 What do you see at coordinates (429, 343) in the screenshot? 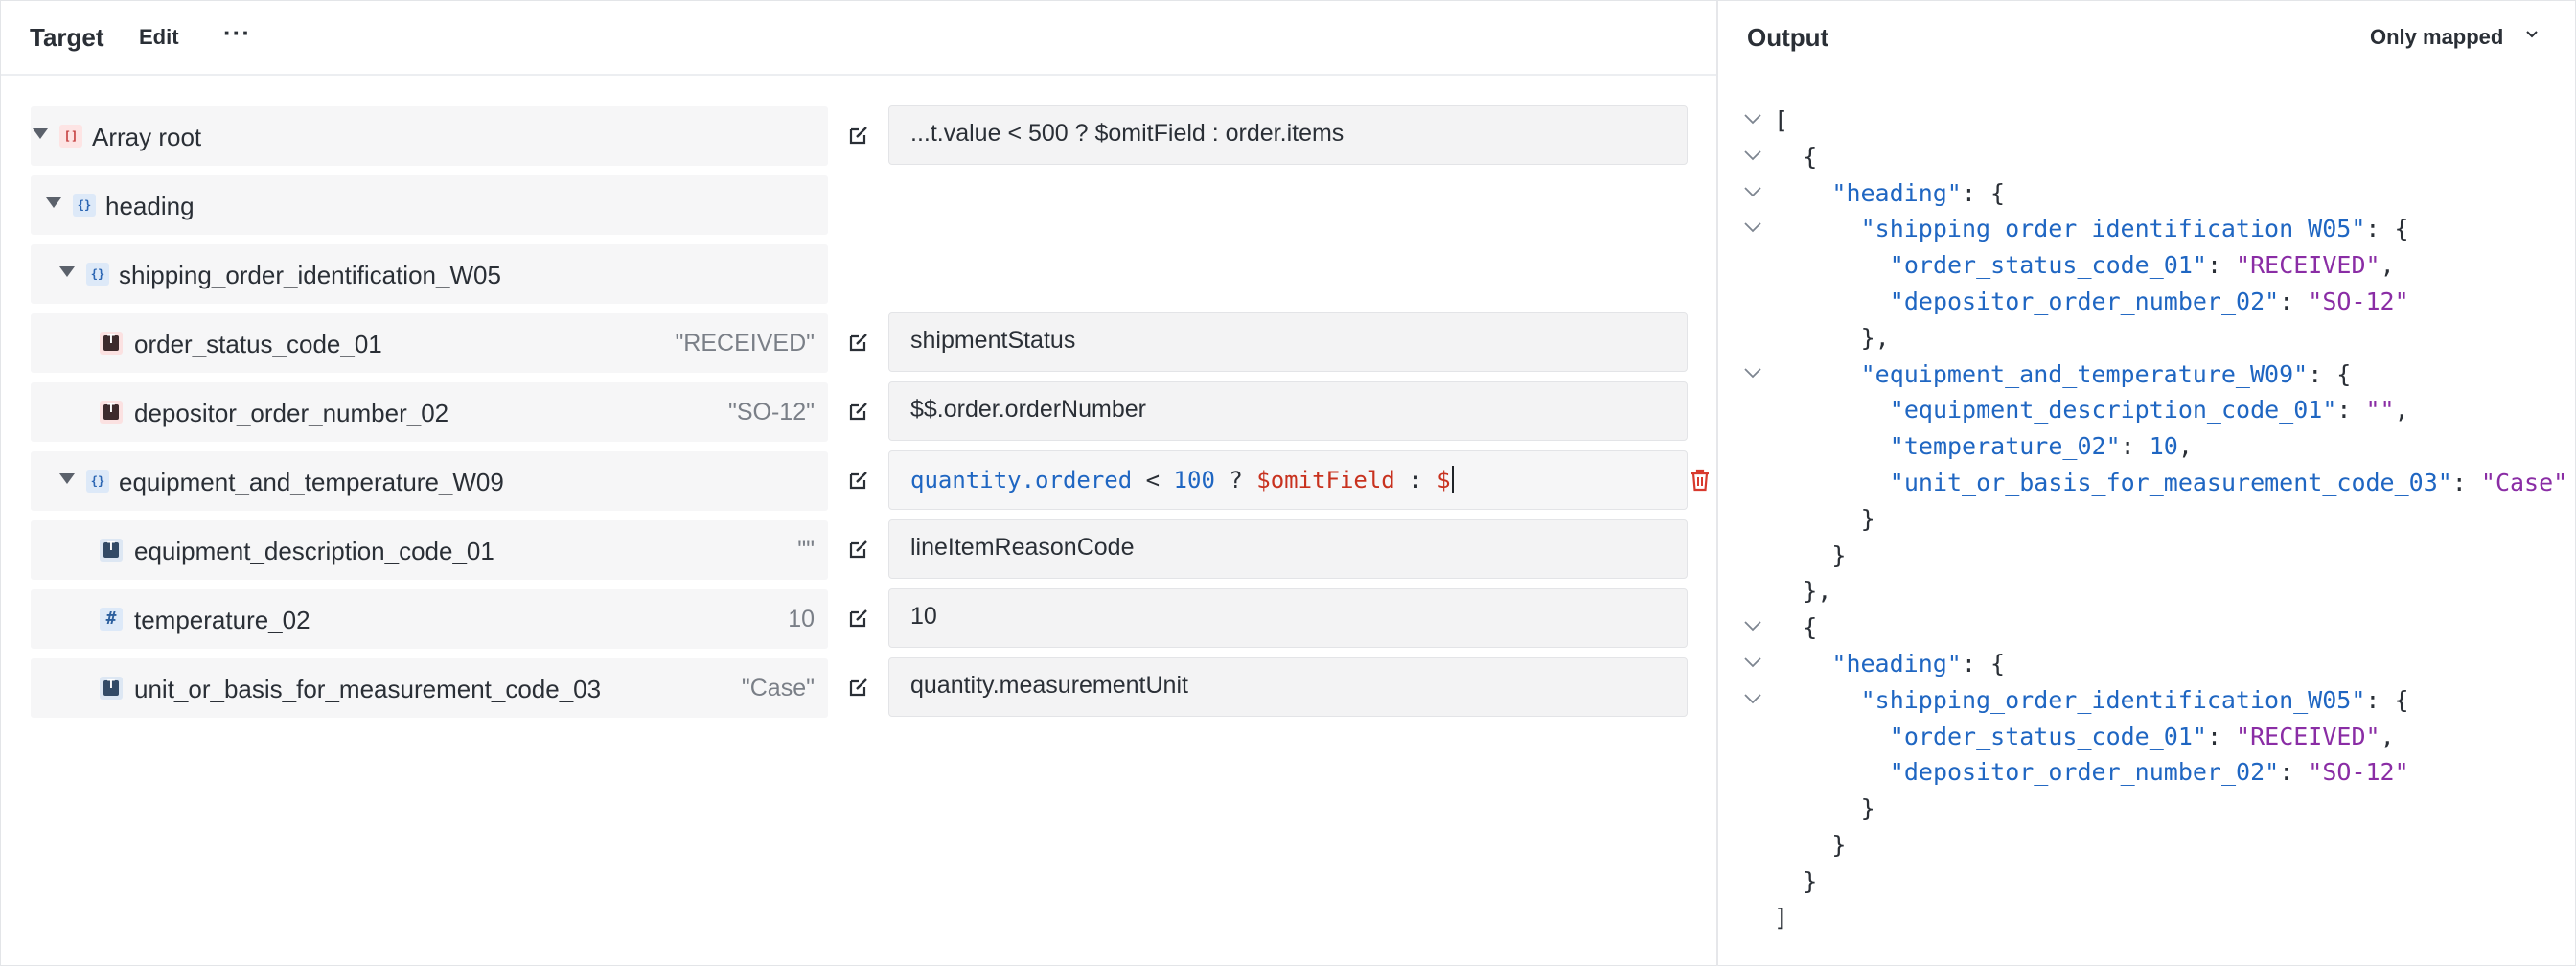
I see `tree-row-order-status-code: order_status_code_01 "RECEIVED"` at bounding box center [429, 343].